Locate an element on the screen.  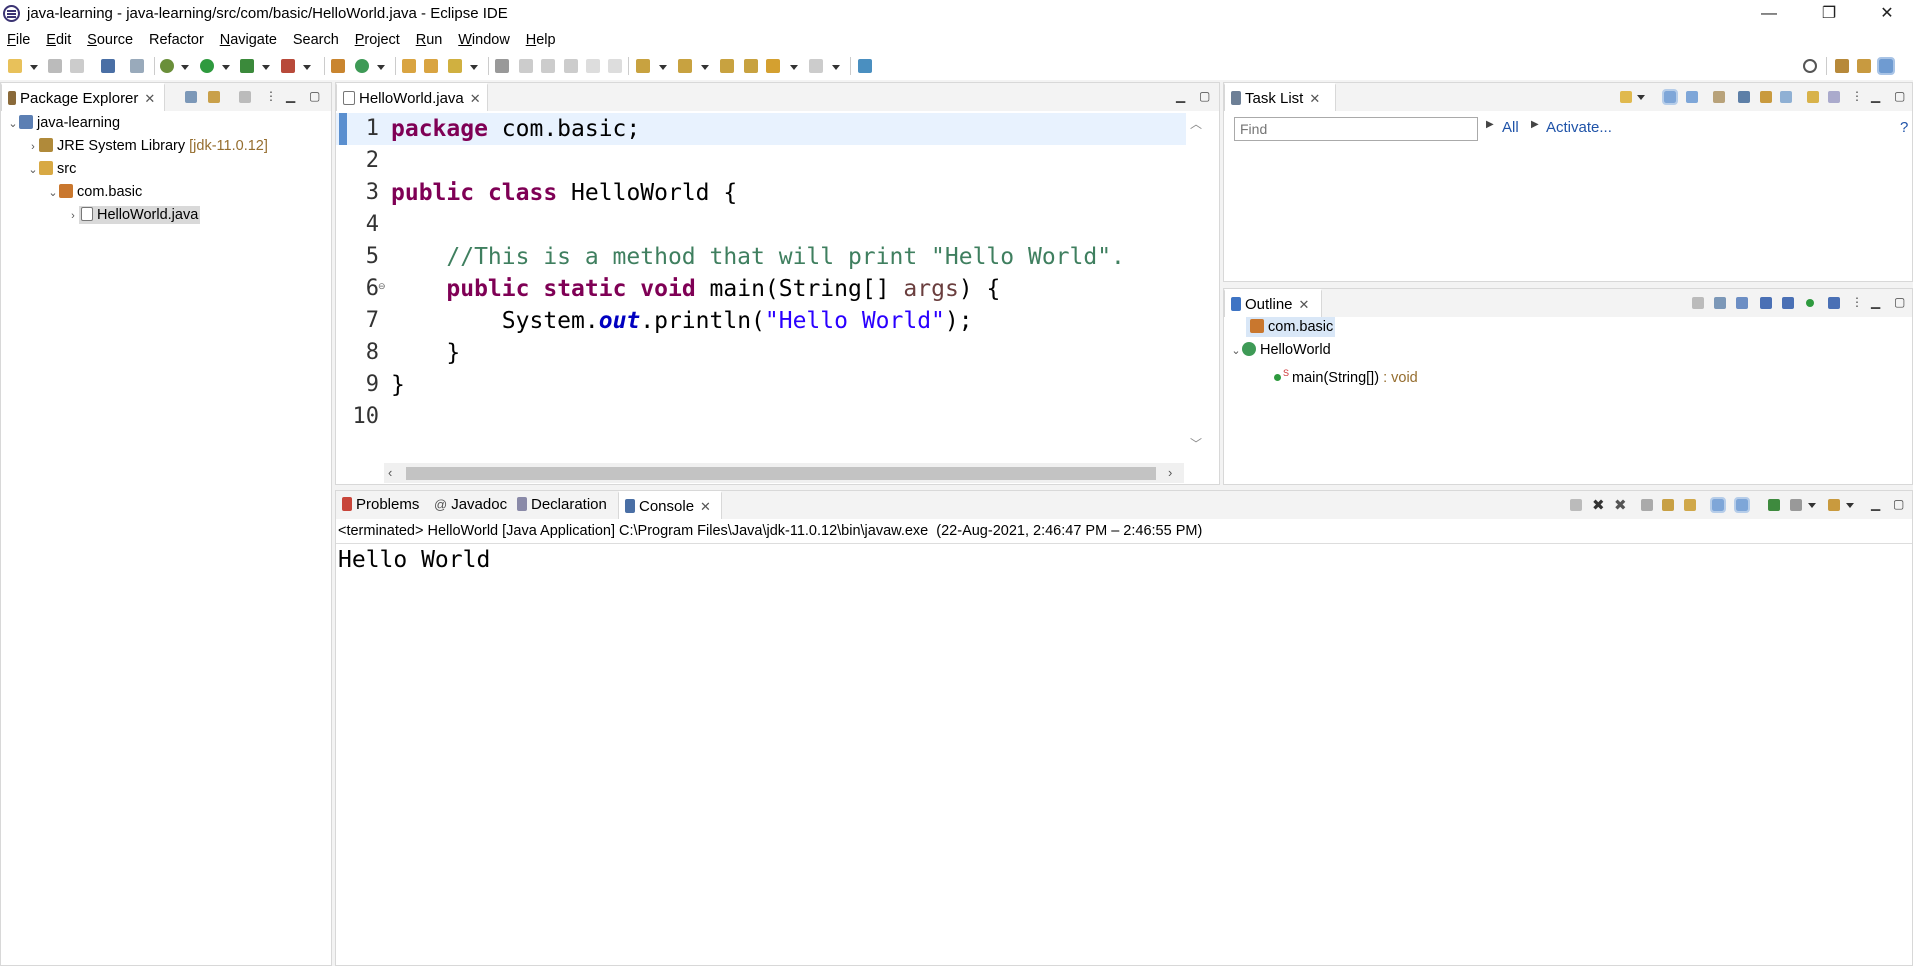
debug-icon is located at coordinates (167, 66).